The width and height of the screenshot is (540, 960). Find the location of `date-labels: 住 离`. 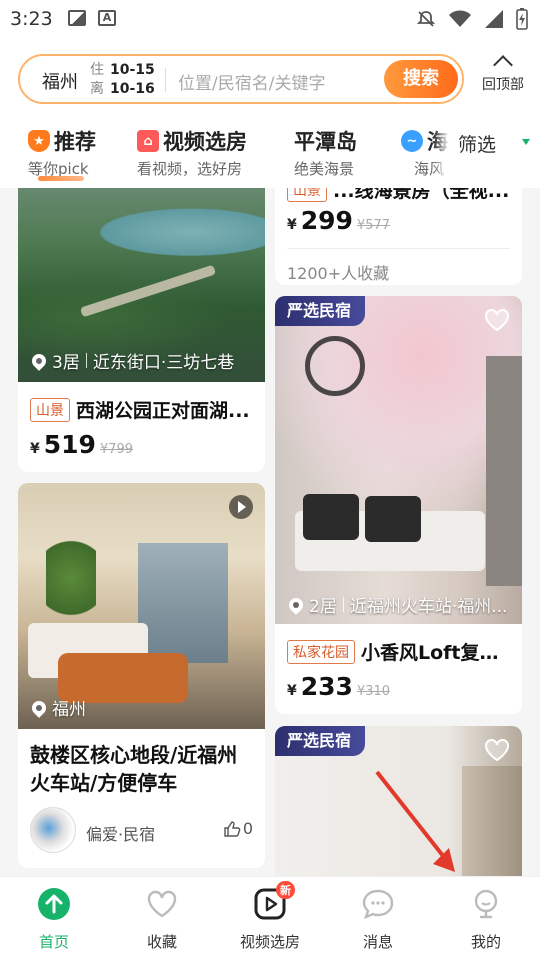

date-labels: 住 离 is located at coordinates (97, 80).